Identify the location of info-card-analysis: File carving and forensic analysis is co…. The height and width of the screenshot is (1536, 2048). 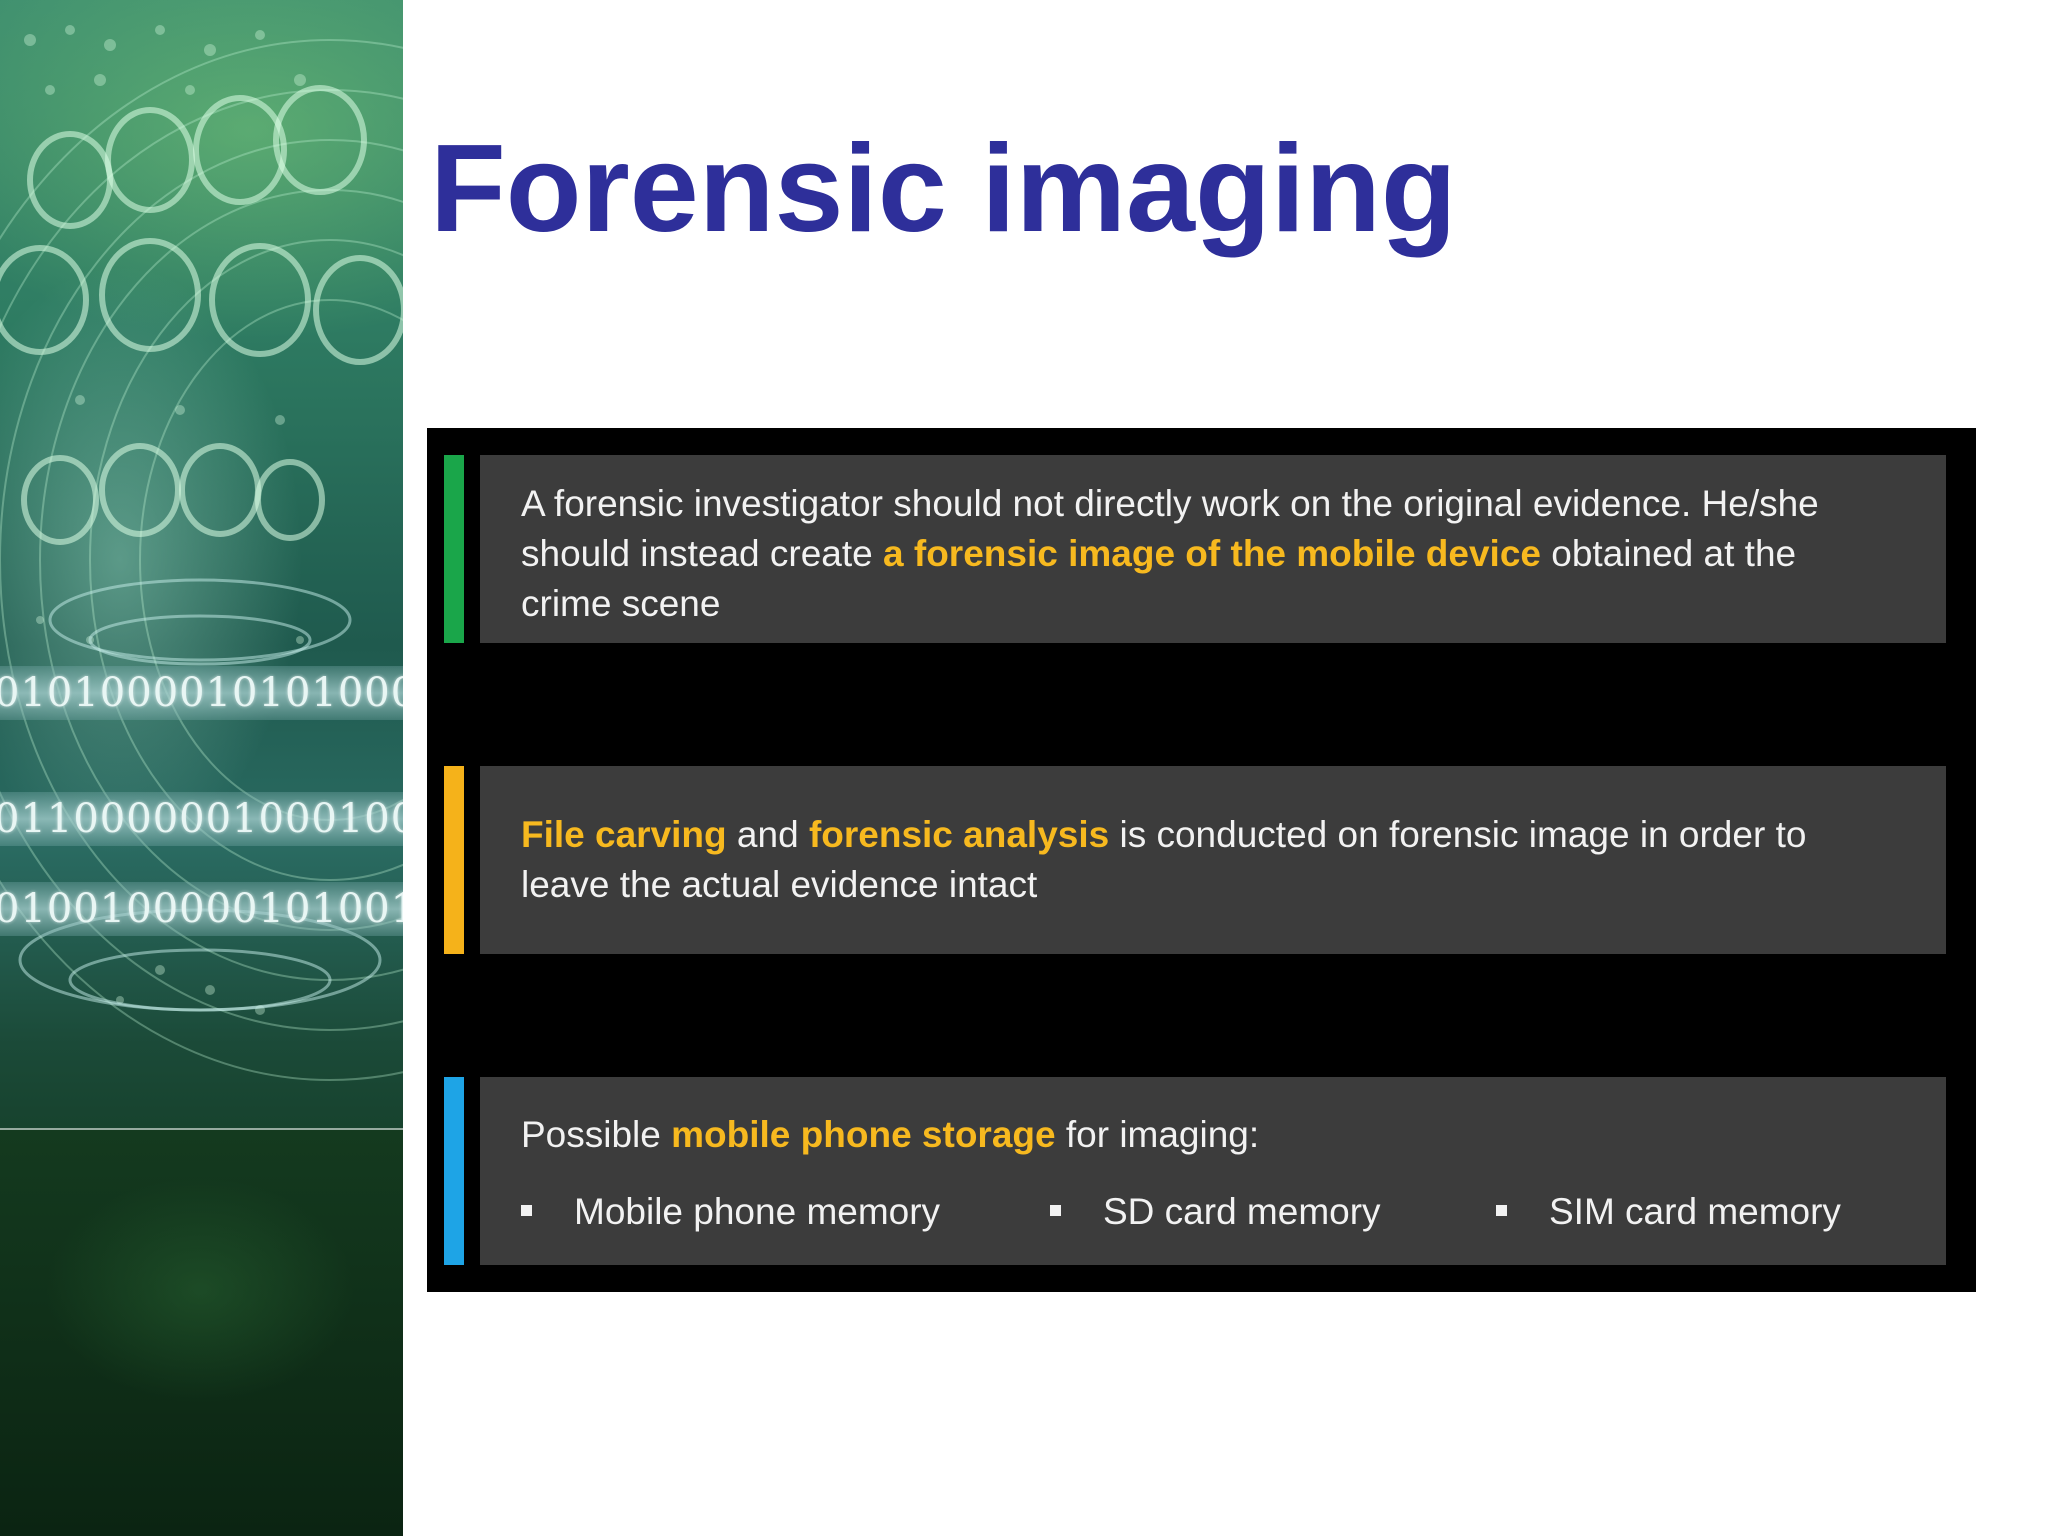
(1213, 860).